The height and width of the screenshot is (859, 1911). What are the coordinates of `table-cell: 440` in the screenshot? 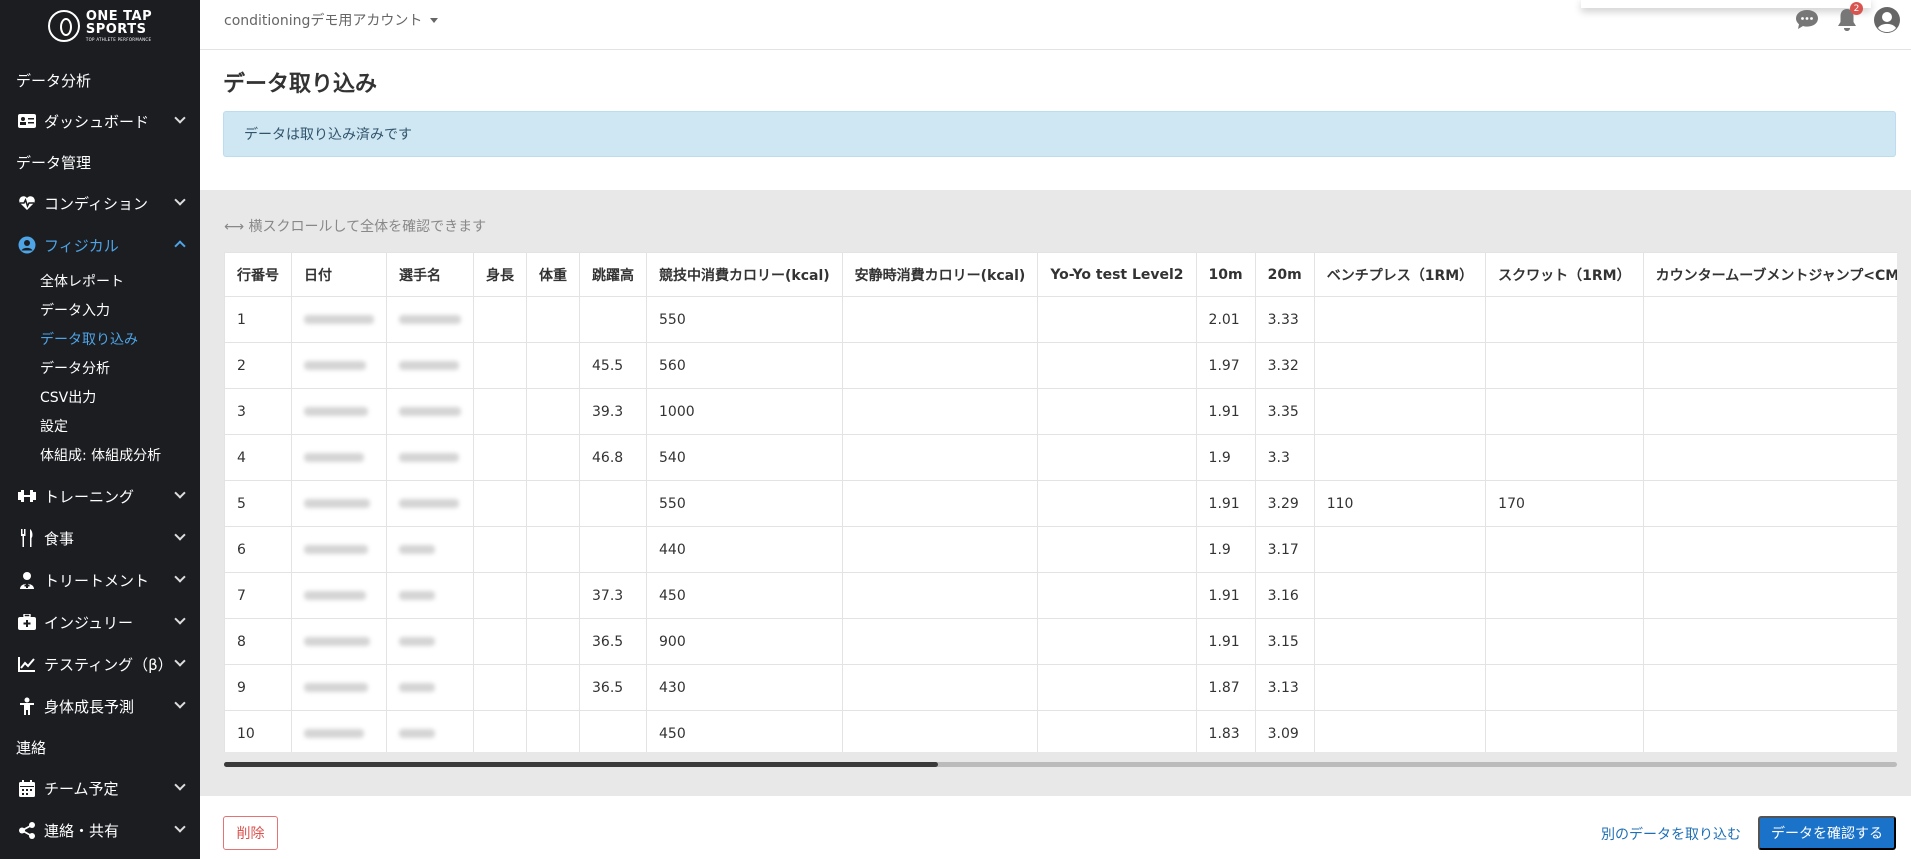 It's located at (744, 549).